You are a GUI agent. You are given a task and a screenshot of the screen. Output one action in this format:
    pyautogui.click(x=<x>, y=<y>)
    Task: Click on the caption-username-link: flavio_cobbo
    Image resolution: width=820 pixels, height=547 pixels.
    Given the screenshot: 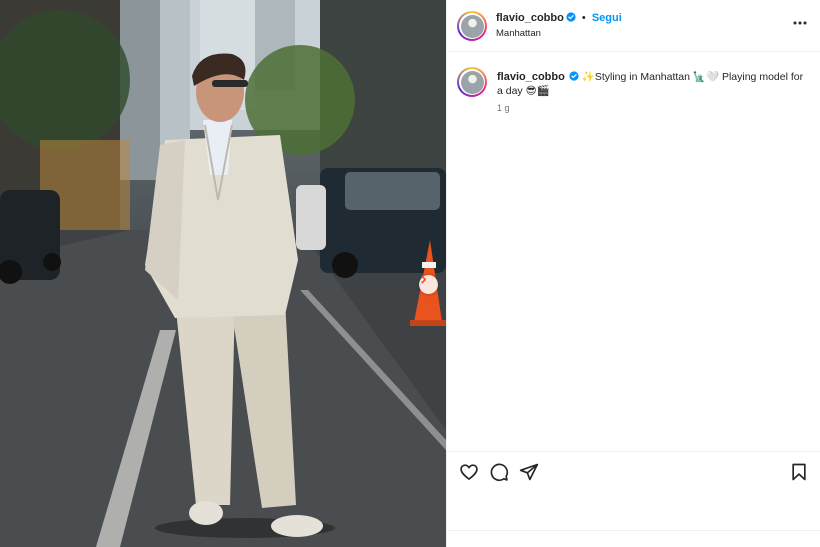 What is the action you would take?
    pyautogui.click(x=531, y=77)
    